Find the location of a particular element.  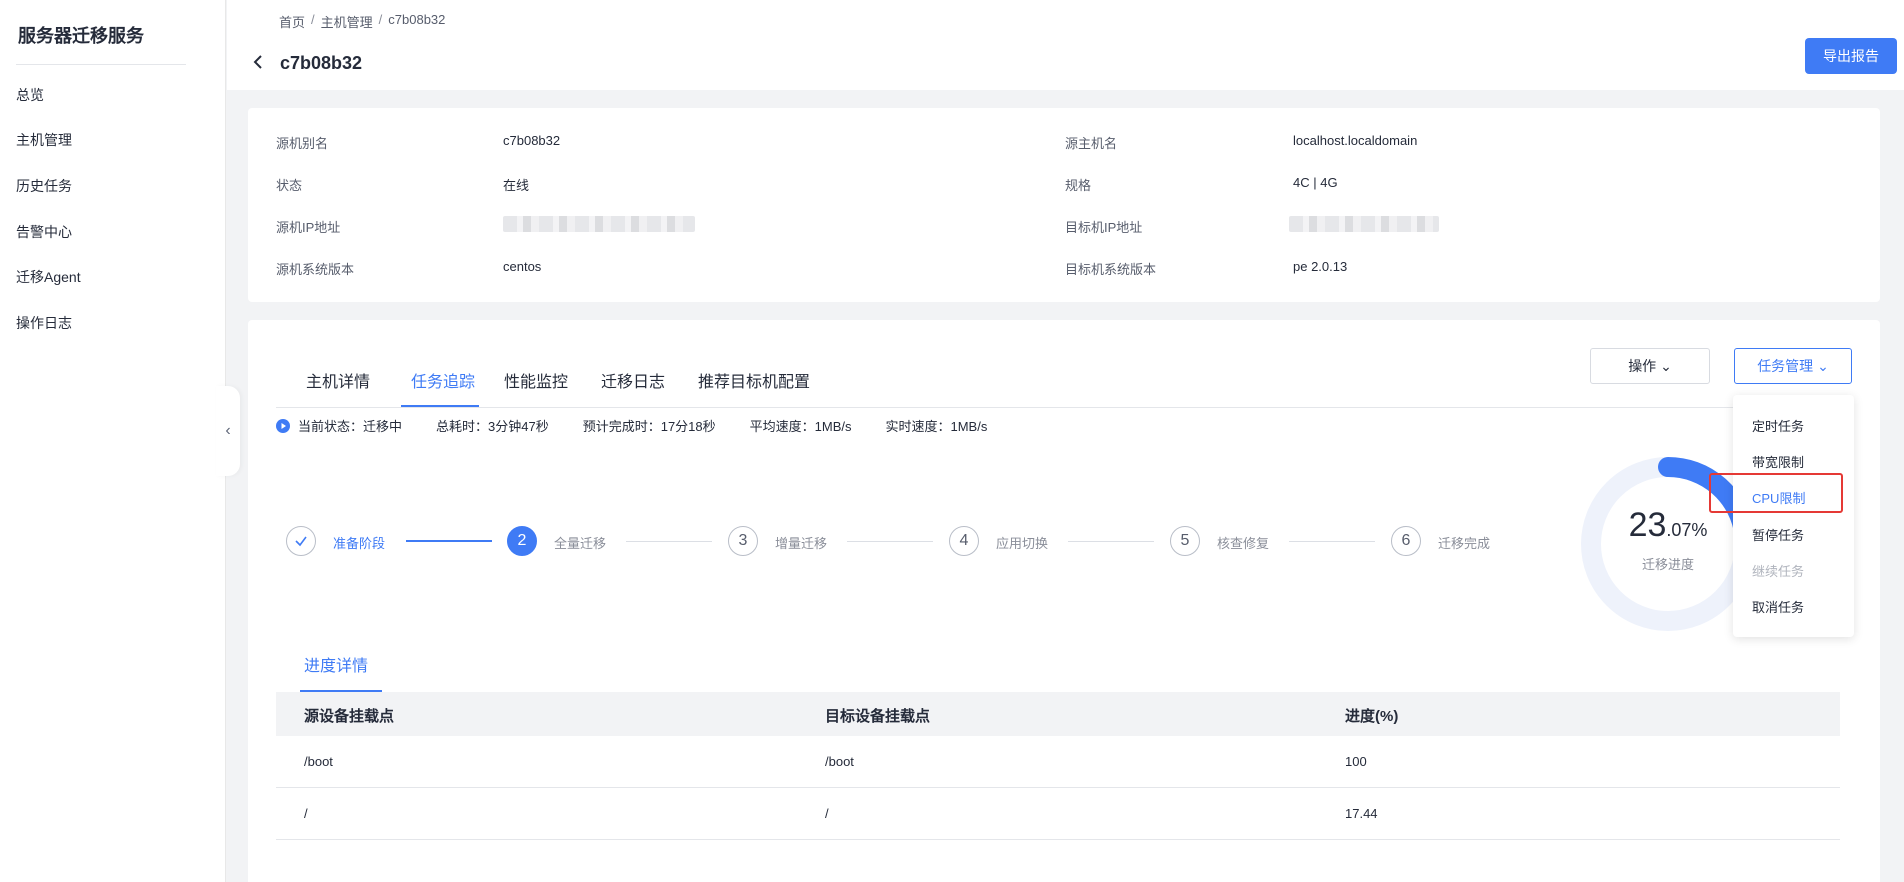

tab-progress-details: 进度详情 is located at coordinates (336, 664).